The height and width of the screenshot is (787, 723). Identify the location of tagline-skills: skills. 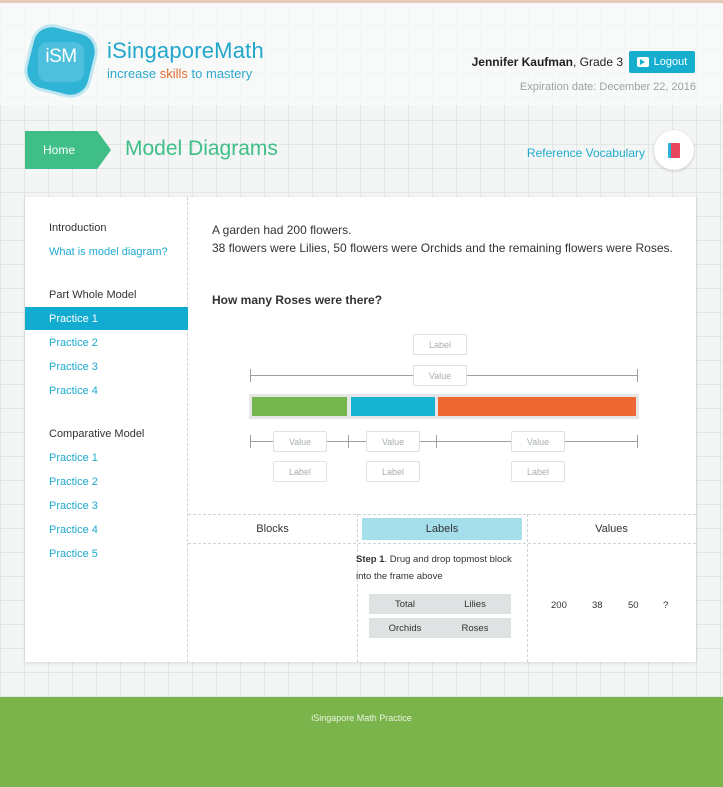
(173, 73).